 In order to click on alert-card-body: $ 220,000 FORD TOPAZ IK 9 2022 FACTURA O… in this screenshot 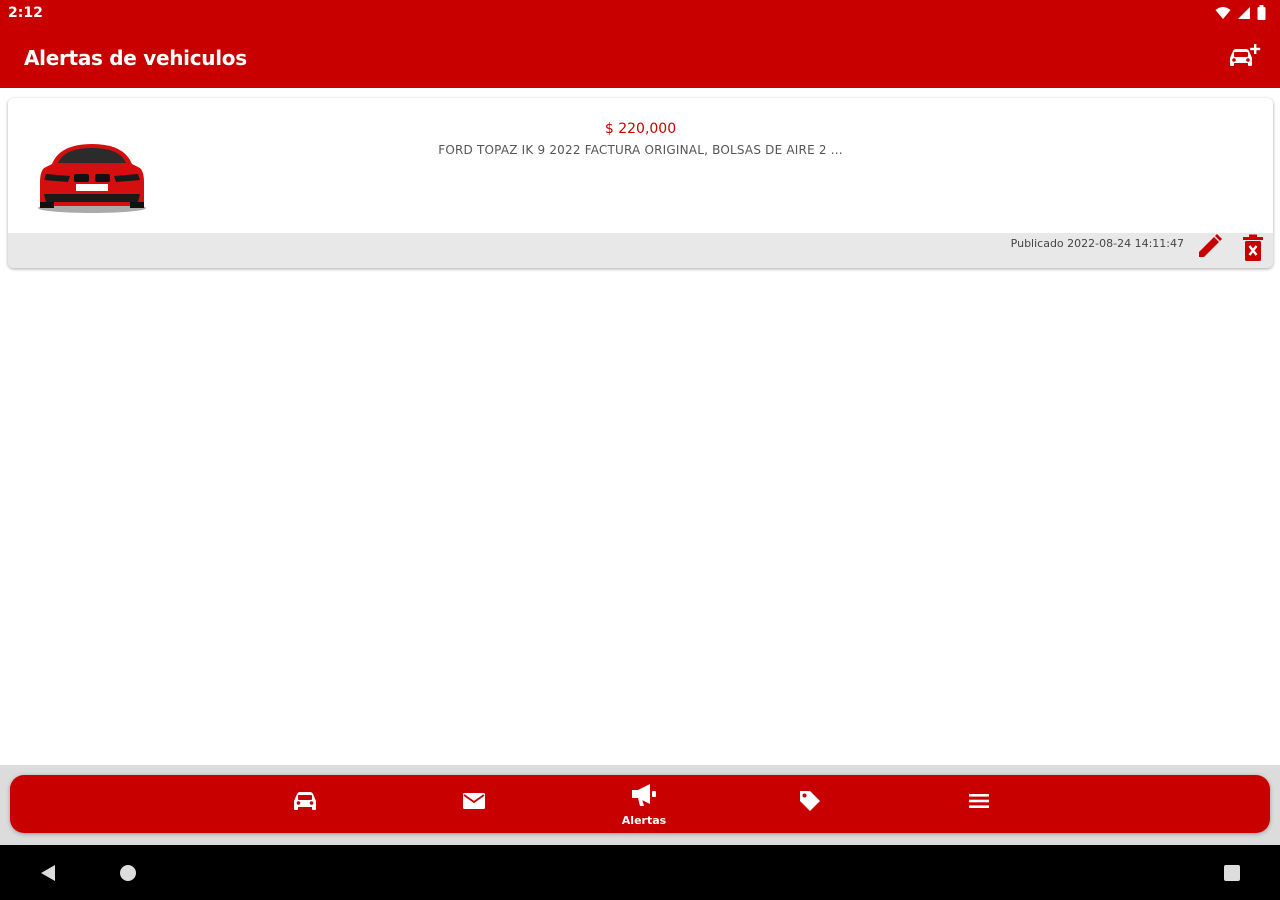, I will do `click(640, 165)`.